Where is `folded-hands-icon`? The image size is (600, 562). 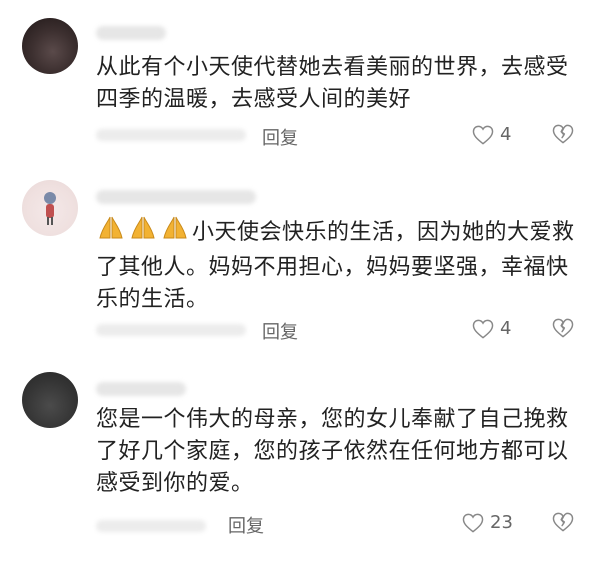 folded-hands-icon is located at coordinates (144, 233).